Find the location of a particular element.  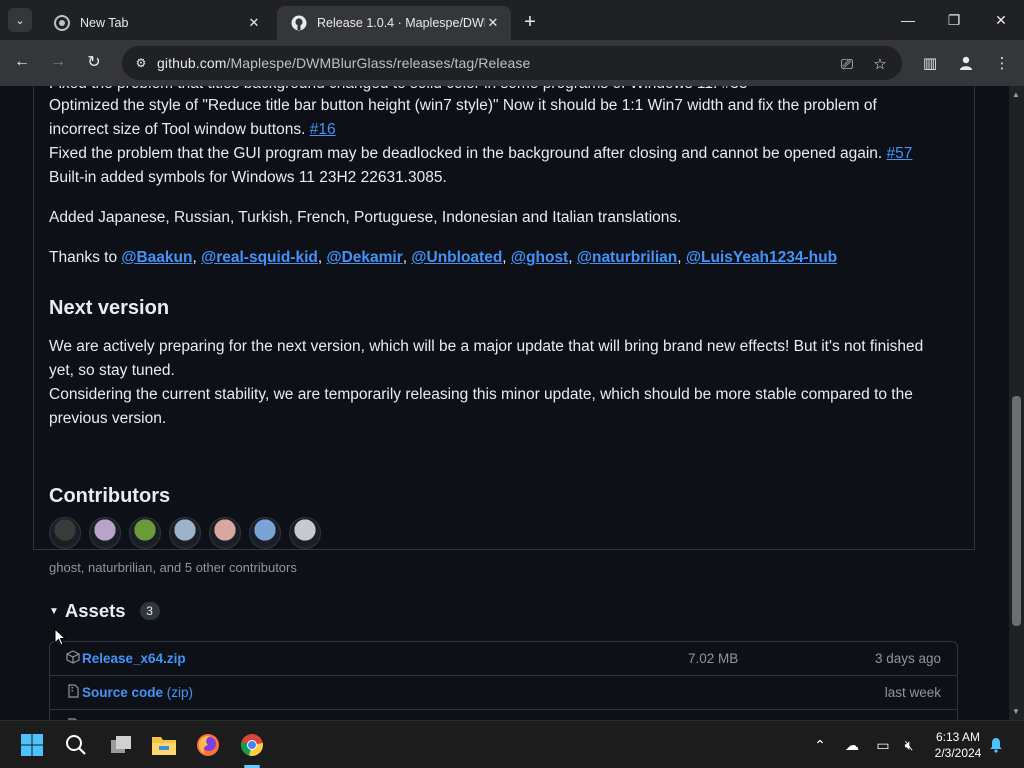

assets-count-badge: 3 is located at coordinates (149, 611).